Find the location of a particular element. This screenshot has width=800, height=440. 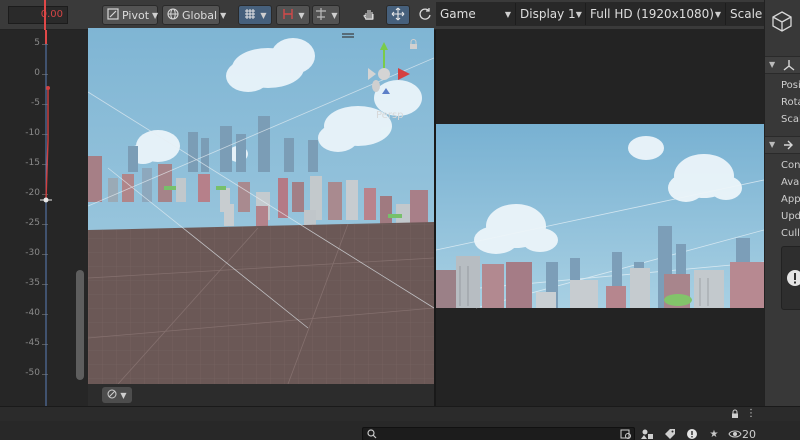

rotate-icon is located at coordinates (425, 15).